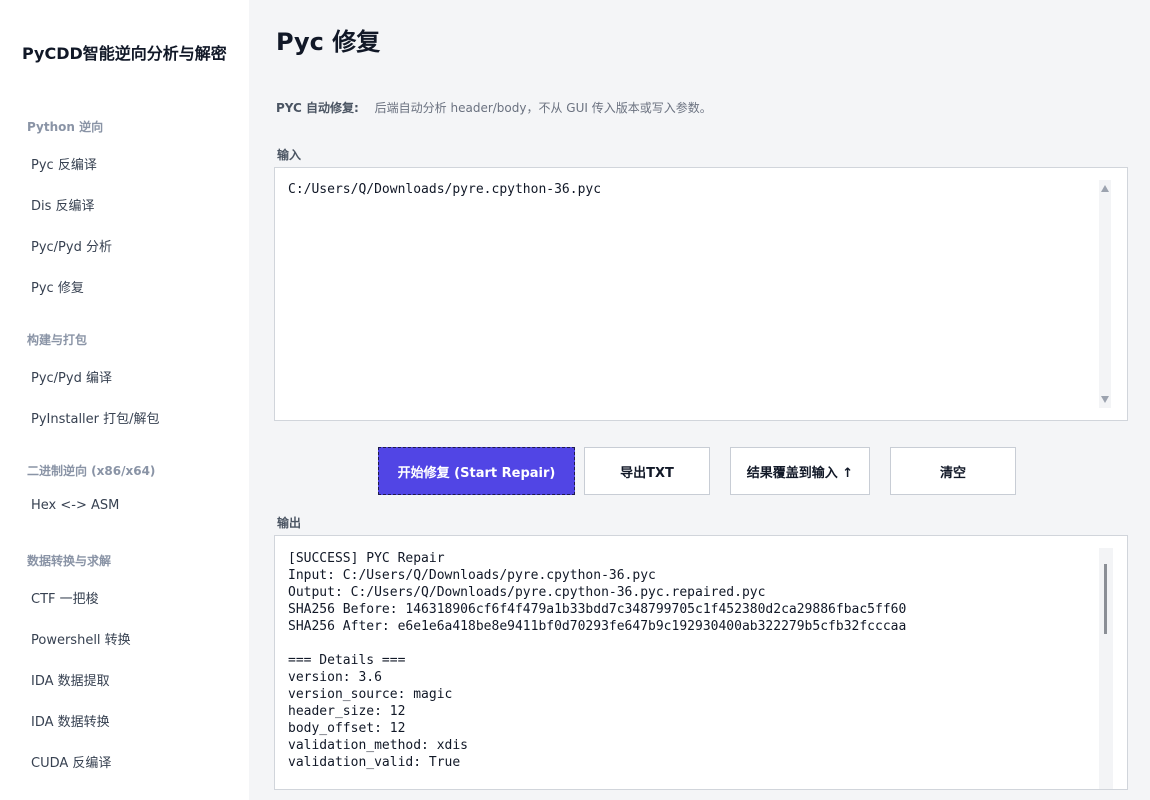  What do you see at coordinates (65, 127) in the screenshot?
I see `nav-section-python: Python 逆向` at bounding box center [65, 127].